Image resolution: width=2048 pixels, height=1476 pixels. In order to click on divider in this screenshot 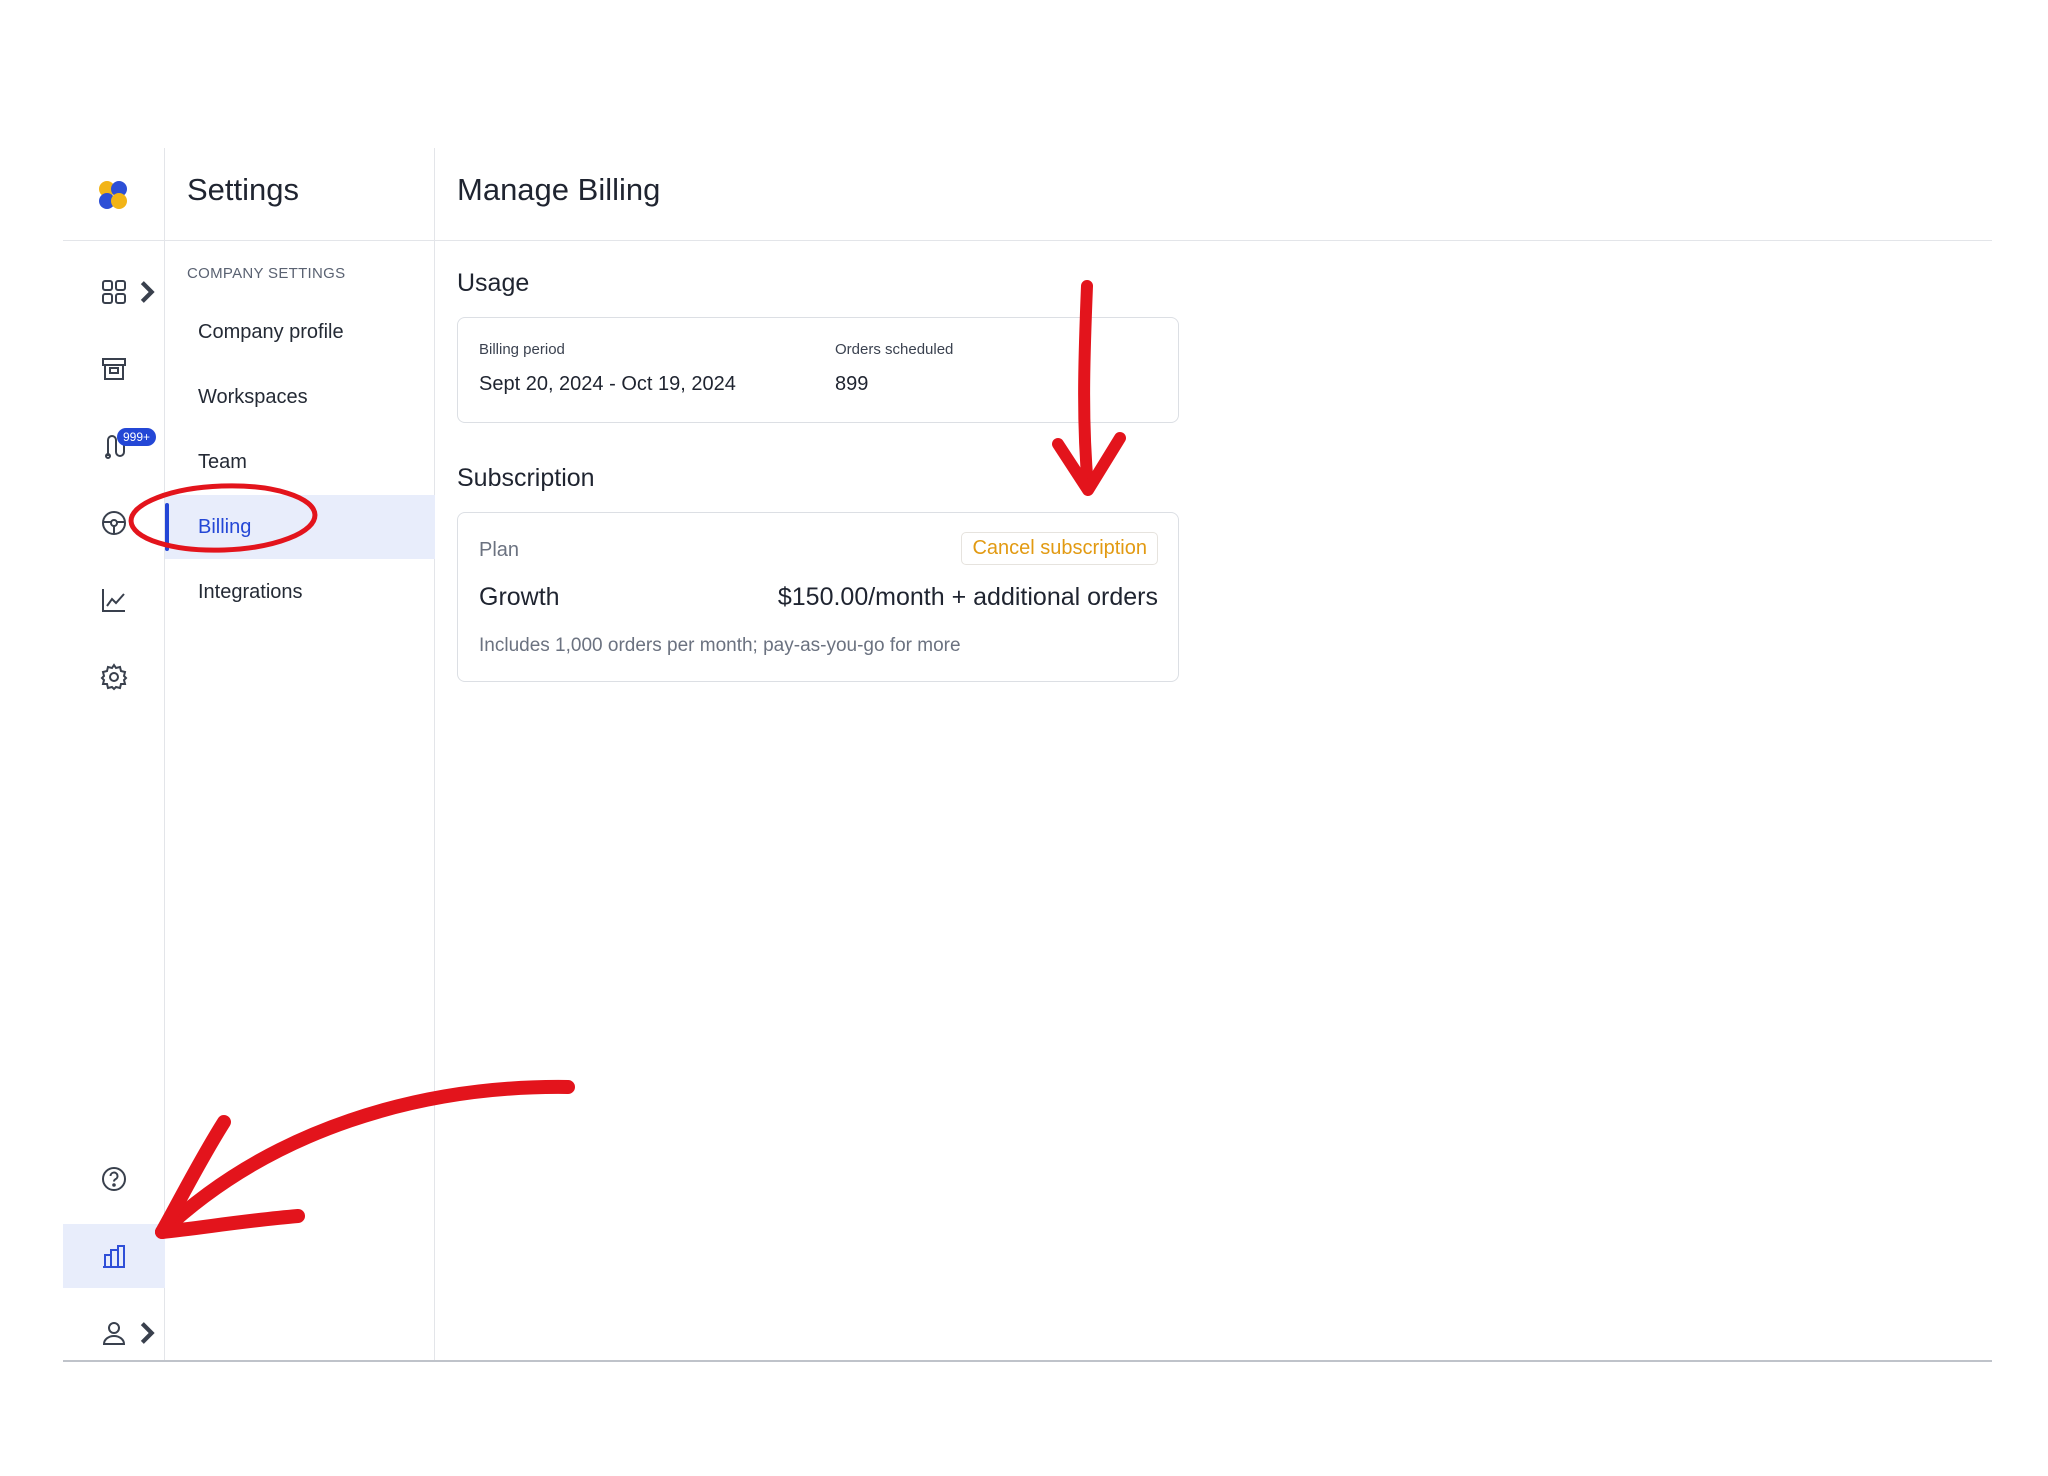, I will do `click(114, 240)`.